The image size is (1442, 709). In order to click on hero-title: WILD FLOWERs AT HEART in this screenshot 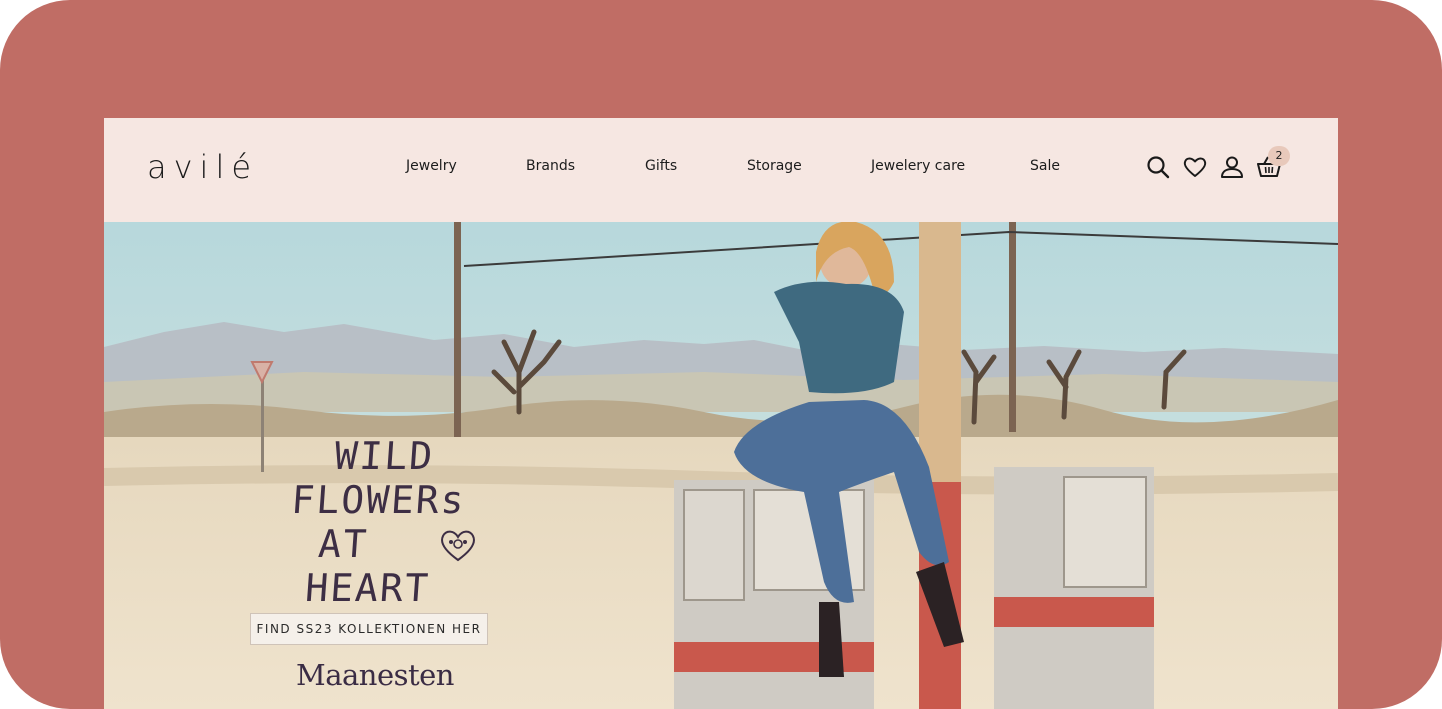, I will do `click(380, 522)`.